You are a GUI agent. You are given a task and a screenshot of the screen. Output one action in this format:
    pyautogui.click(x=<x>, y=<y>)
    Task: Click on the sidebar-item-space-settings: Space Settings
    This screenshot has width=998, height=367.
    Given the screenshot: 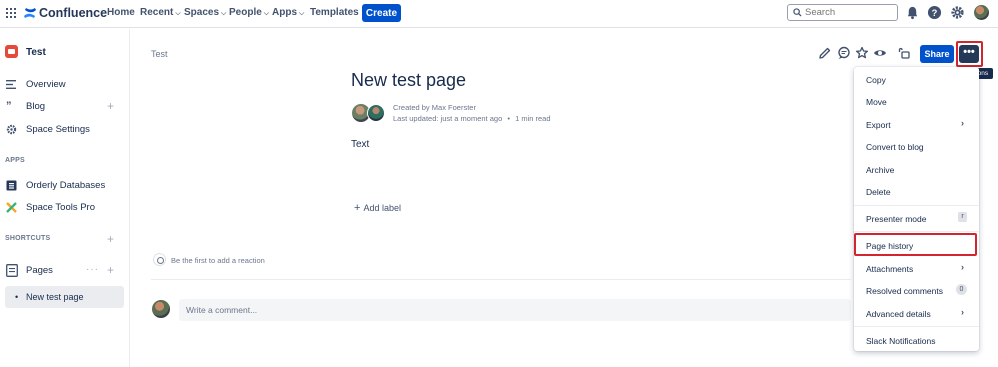 What is the action you would take?
    pyautogui.click(x=64, y=130)
    